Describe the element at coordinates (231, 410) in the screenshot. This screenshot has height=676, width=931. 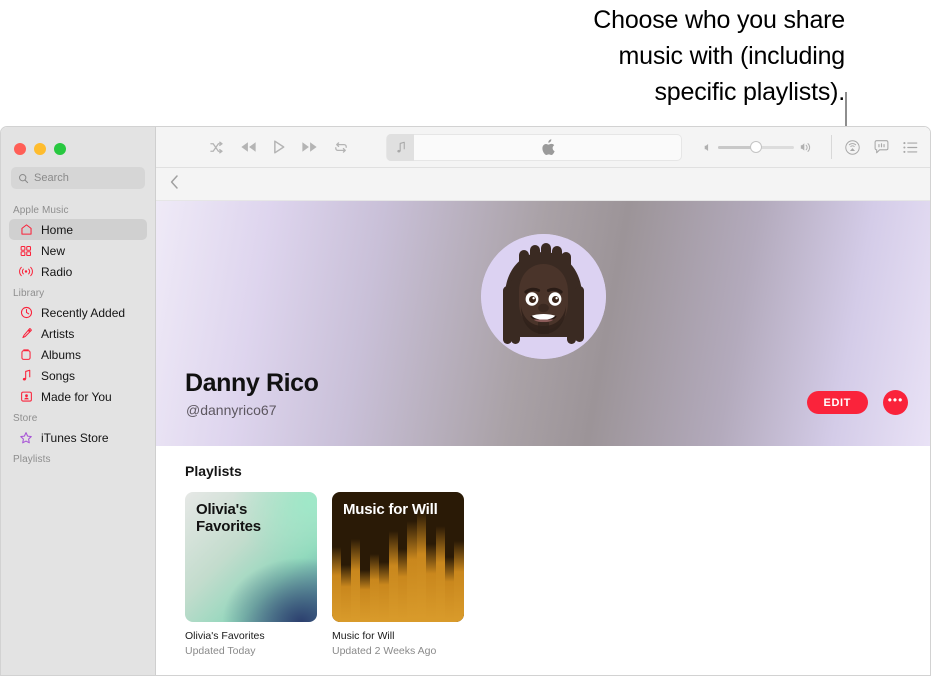
I see `profile-handle: @dannyrico67` at that location.